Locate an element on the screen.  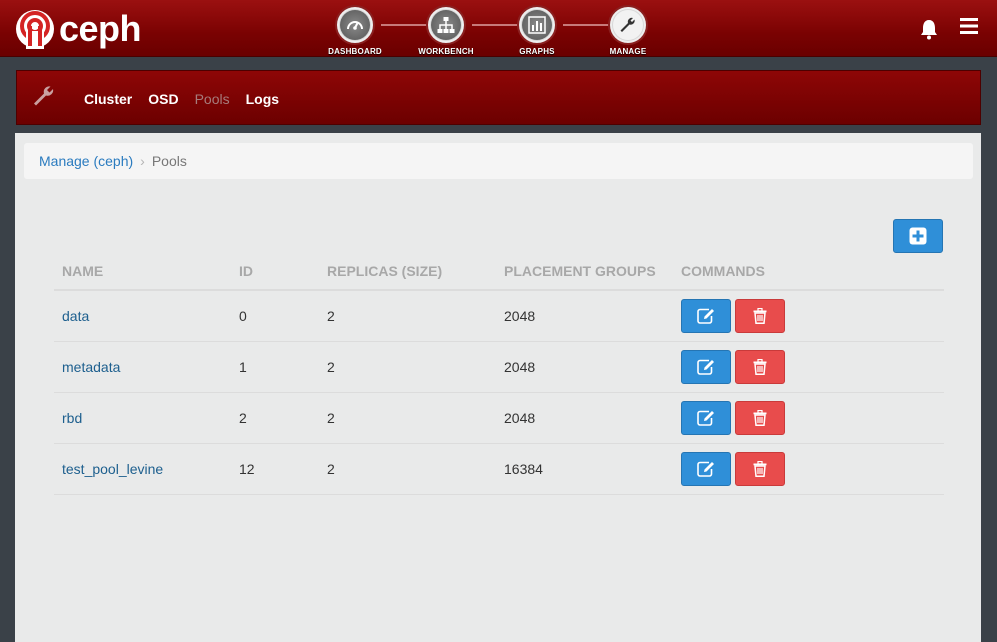
pool-name-link: data is located at coordinates (75, 316).